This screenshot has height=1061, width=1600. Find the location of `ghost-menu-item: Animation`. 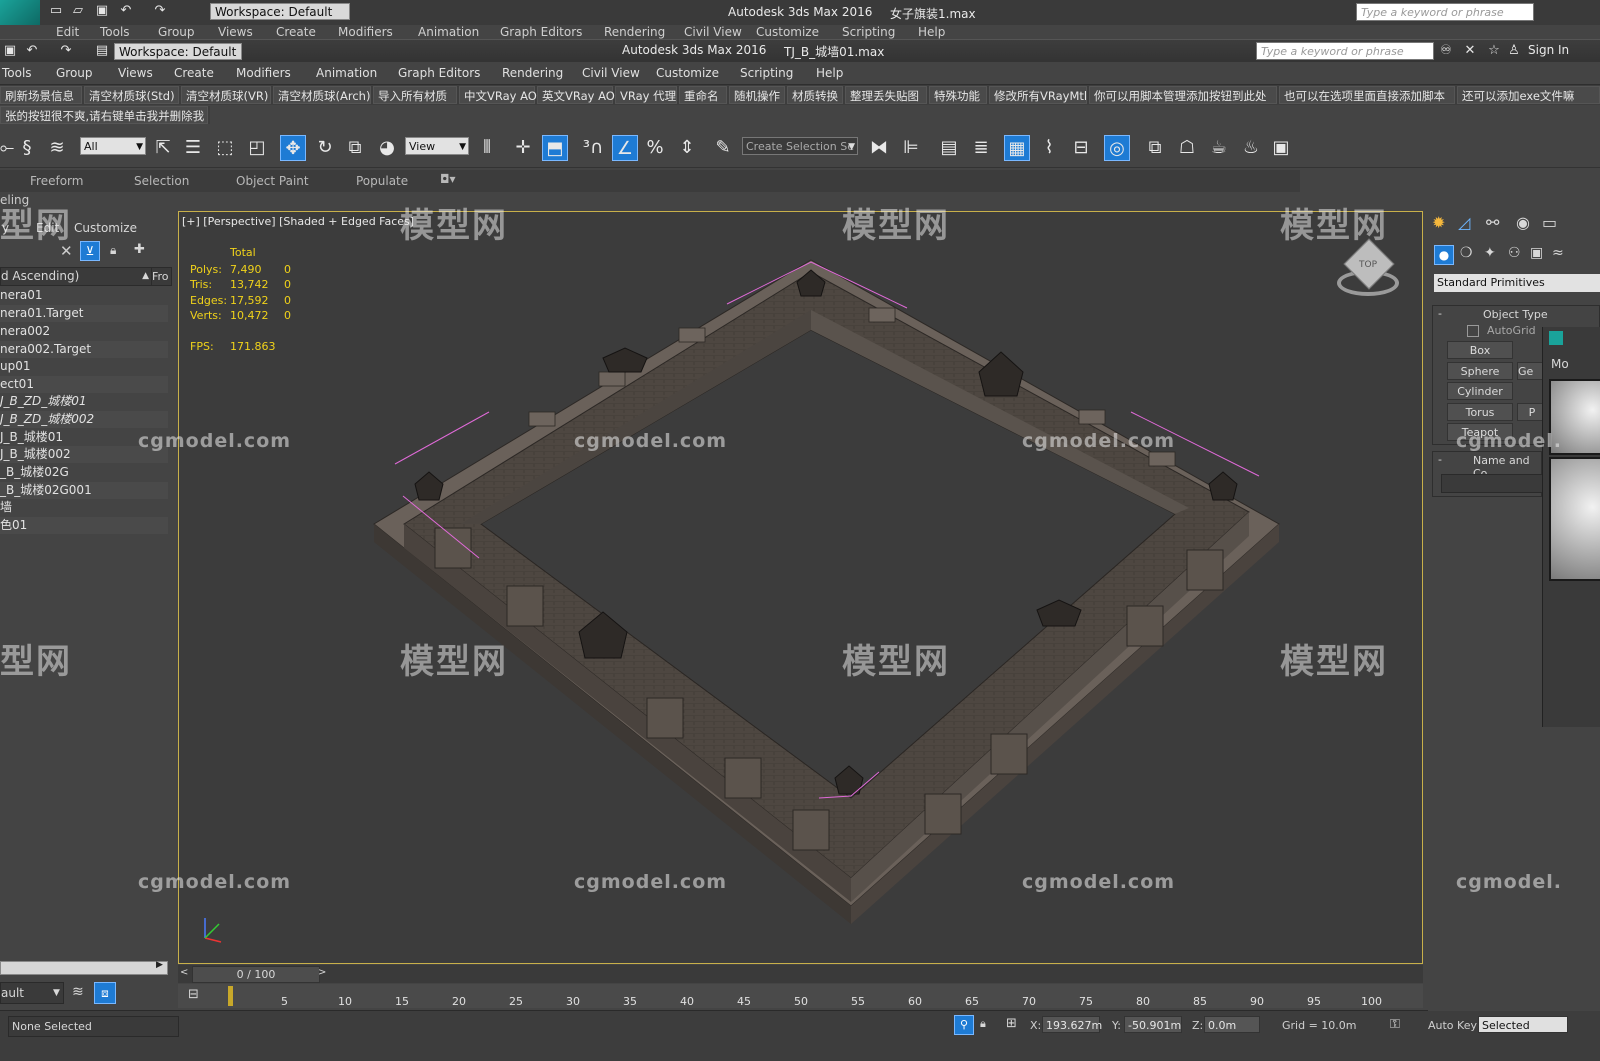

ghost-menu-item: Animation is located at coordinates (448, 32).